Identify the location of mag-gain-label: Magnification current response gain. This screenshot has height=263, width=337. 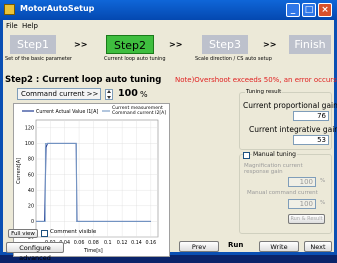
(273, 169).